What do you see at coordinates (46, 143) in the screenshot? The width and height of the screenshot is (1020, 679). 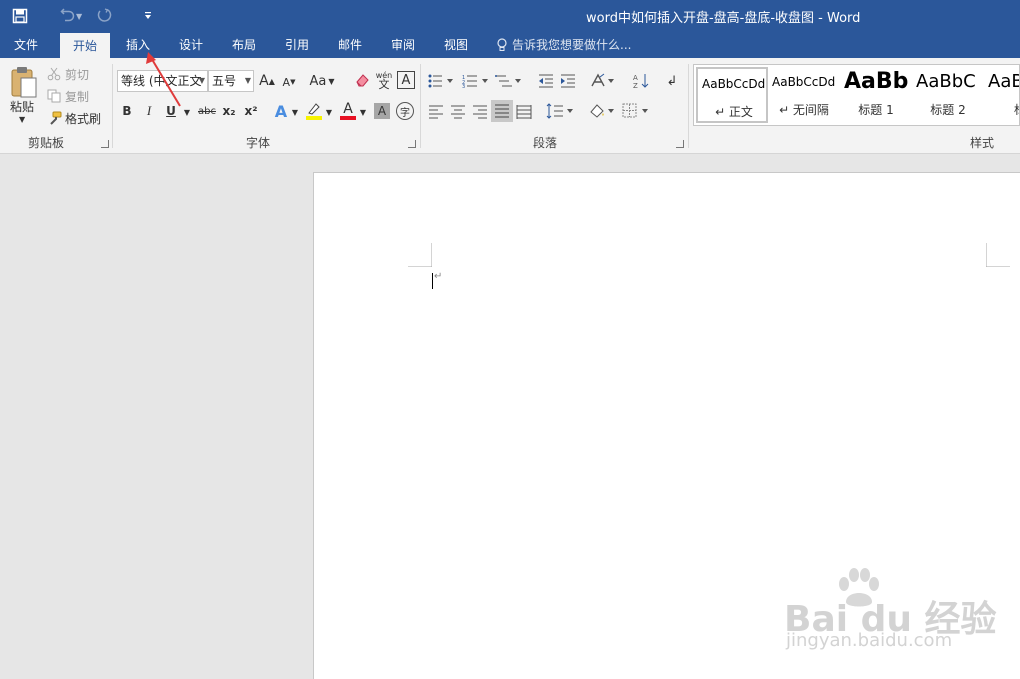 I see `clipboard-group-label: 剪贴板` at bounding box center [46, 143].